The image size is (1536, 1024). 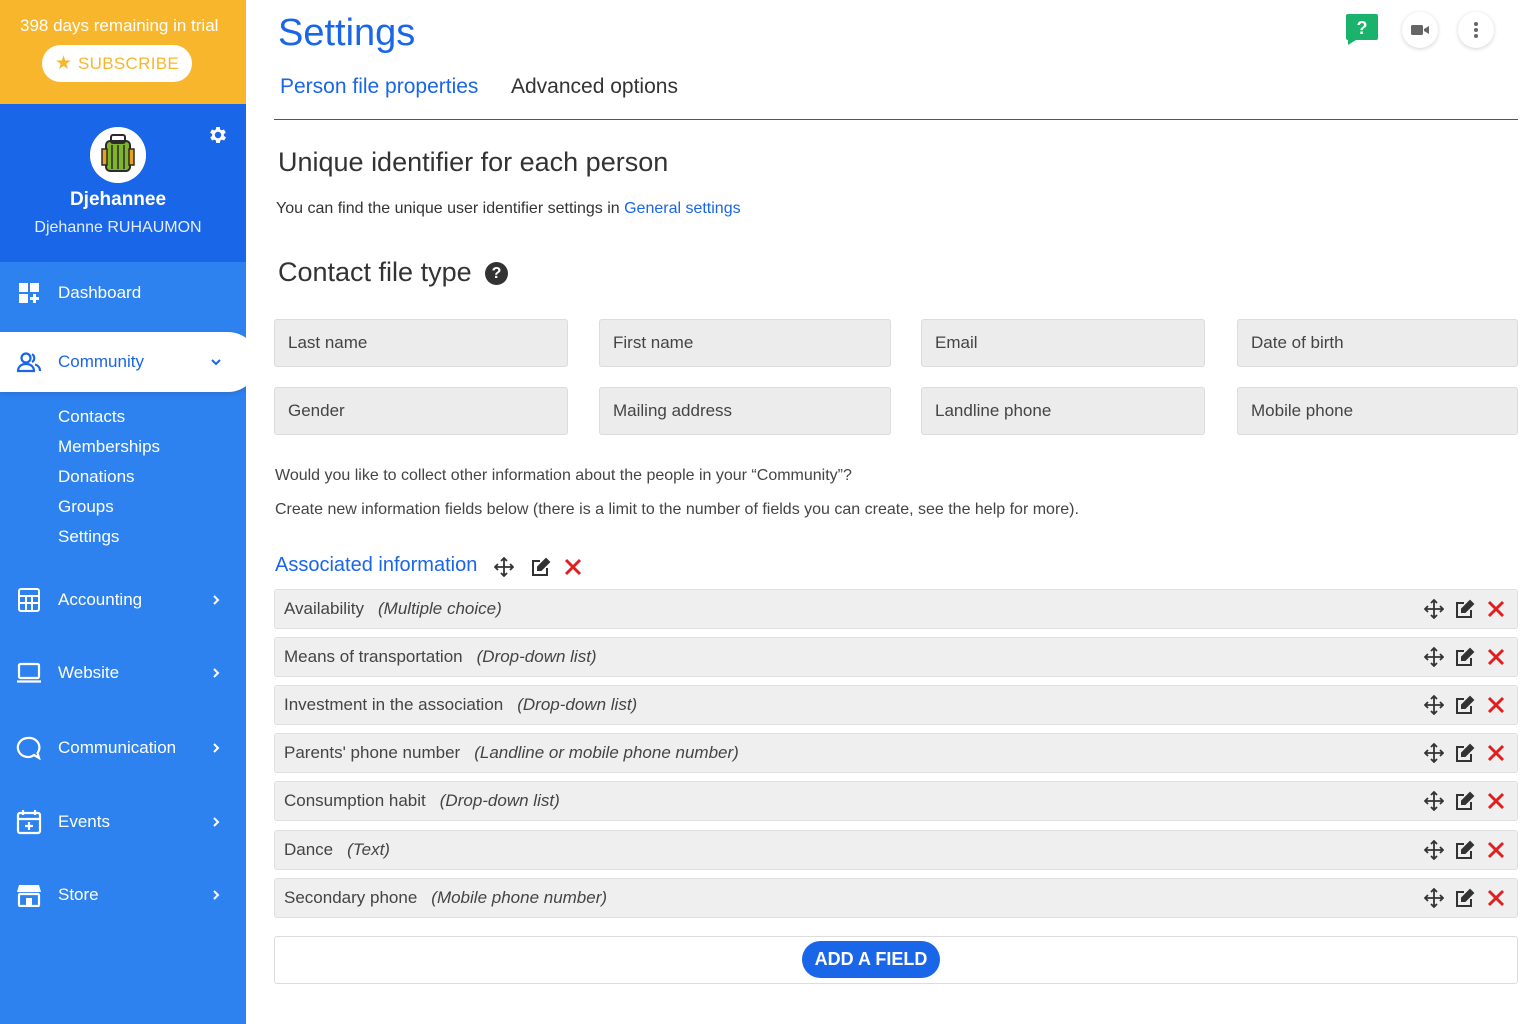 What do you see at coordinates (64, 63) in the screenshot?
I see `star-icon: ★` at bounding box center [64, 63].